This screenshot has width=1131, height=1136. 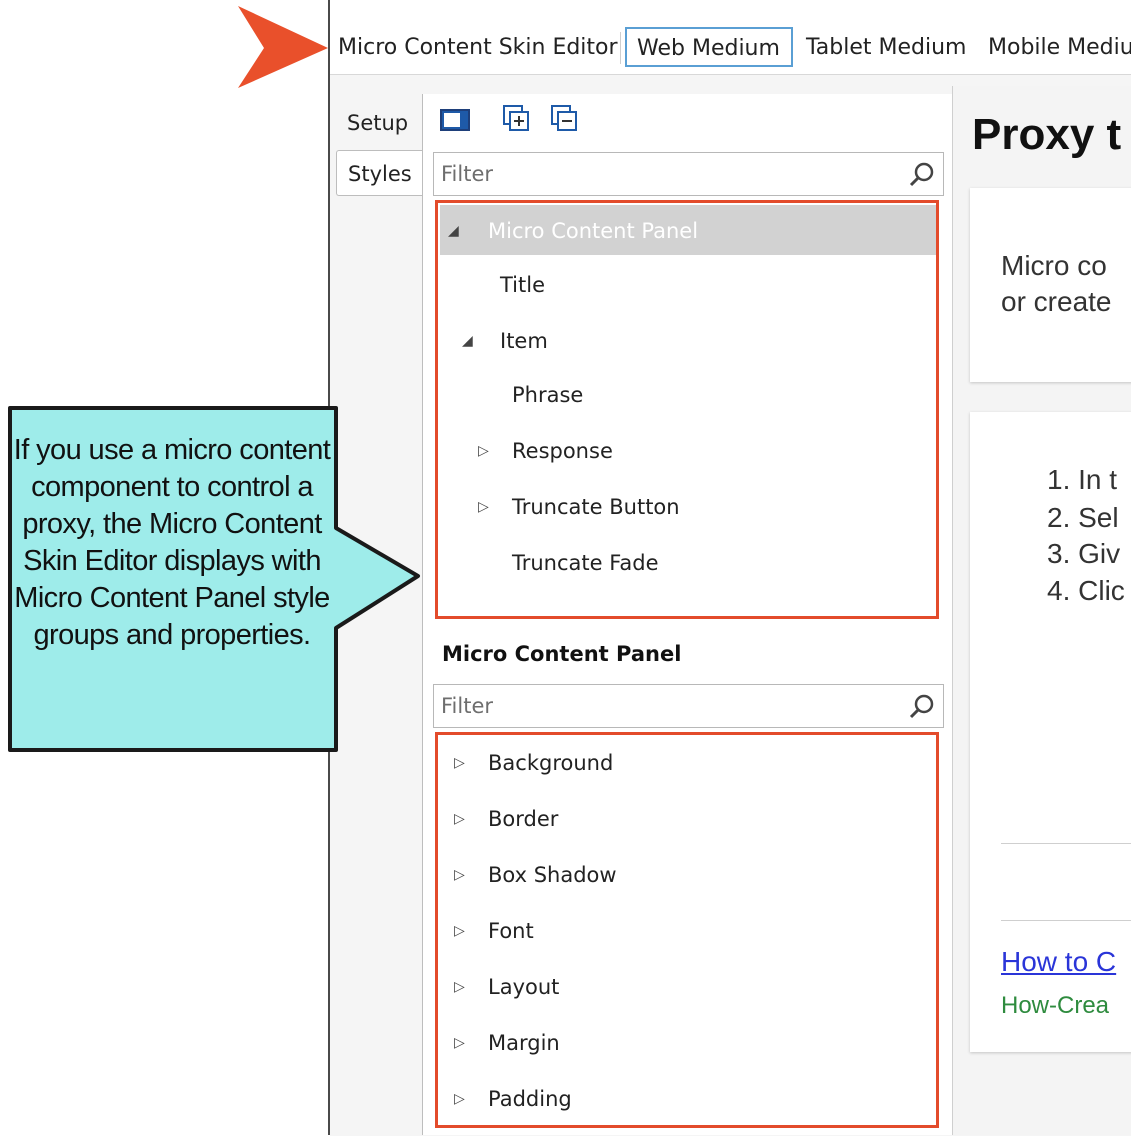 What do you see at coordinates (585, 563) in the screenshot?
I see `tree-item-truncate-fade: Truncate Fade` at bounding box center [585, 563].